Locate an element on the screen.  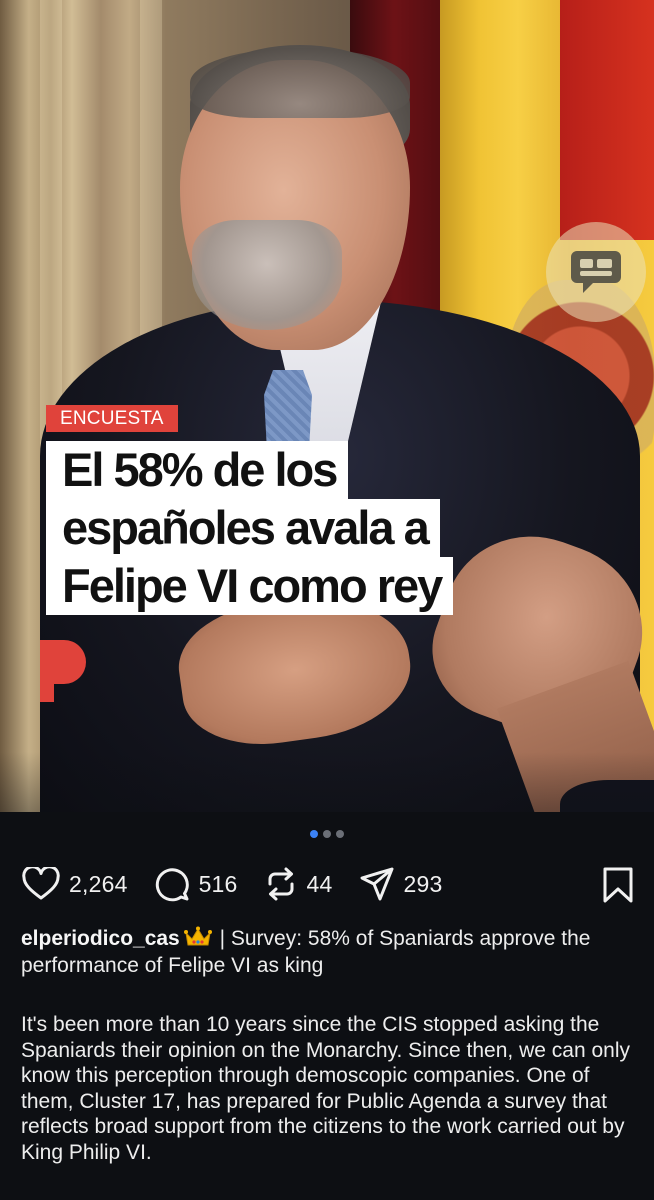
repost-button: 44 is located at coordinates (298, 884).